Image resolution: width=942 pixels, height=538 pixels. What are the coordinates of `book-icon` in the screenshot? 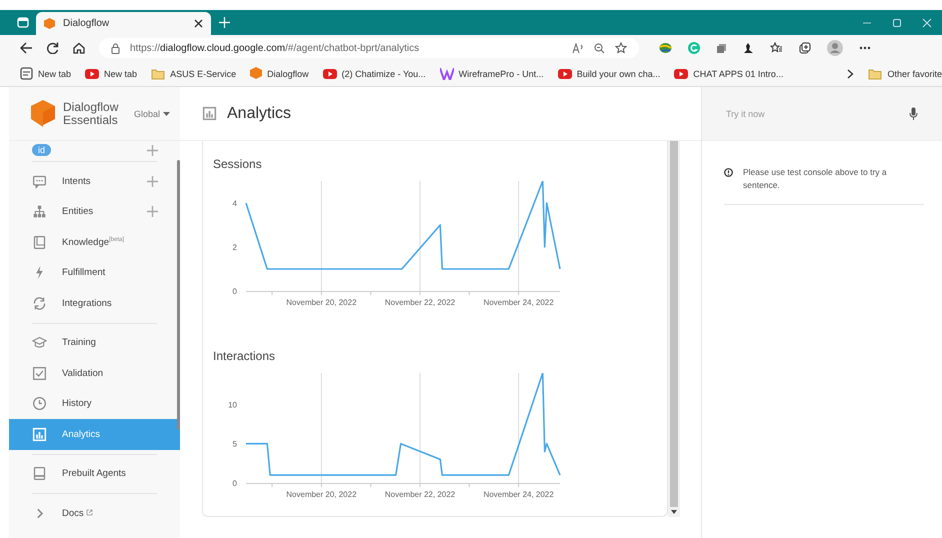 It's located at (39, 242).